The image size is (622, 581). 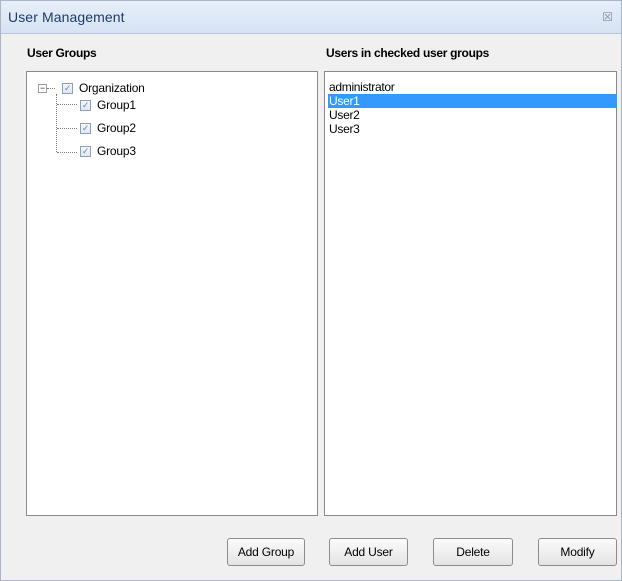 I want to click on title-bar: User Management ☒, so click(x=311, y=17).